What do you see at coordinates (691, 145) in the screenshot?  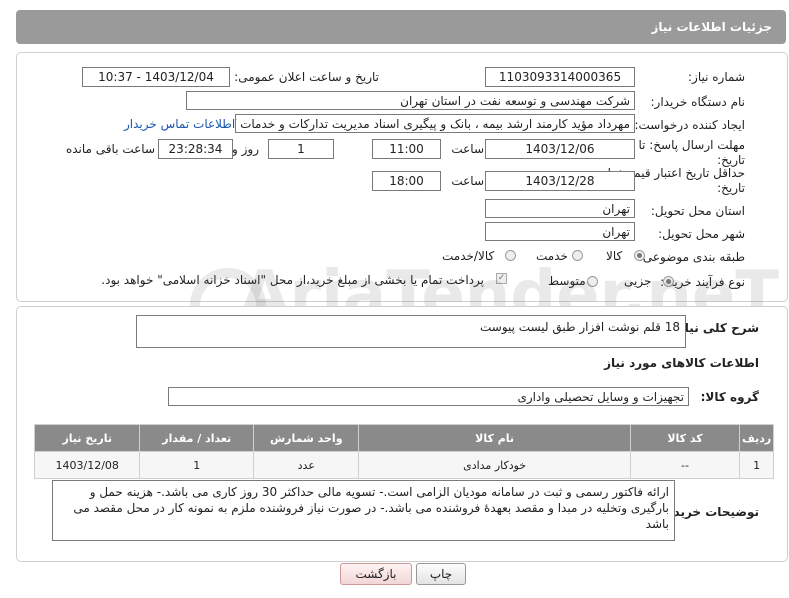 I see `deadline-label: مهلت ارسال پاسخ: تا` at bounding box center [691, 145].